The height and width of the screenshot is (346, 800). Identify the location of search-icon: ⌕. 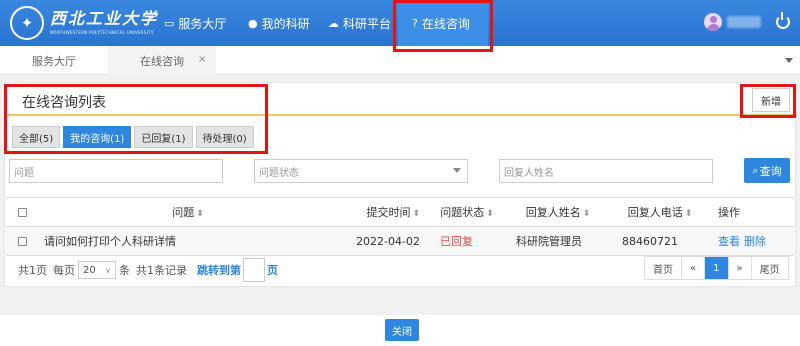
(755, 170).